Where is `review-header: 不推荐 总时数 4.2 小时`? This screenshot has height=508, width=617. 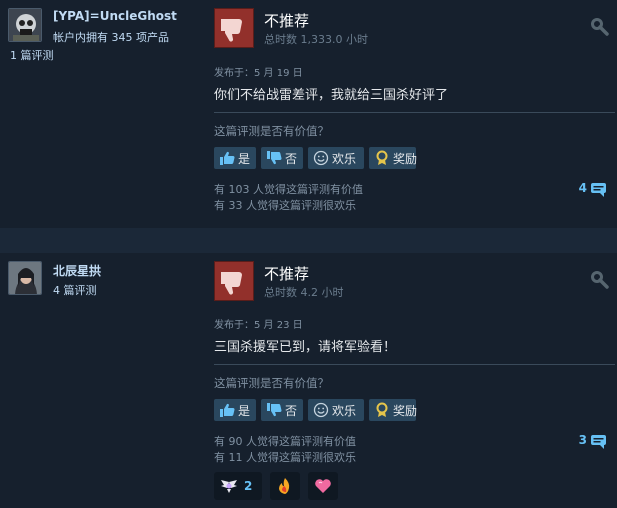
review-header: 不推荐 总时数 4.2 小时 is located at coordinates (411, 281).